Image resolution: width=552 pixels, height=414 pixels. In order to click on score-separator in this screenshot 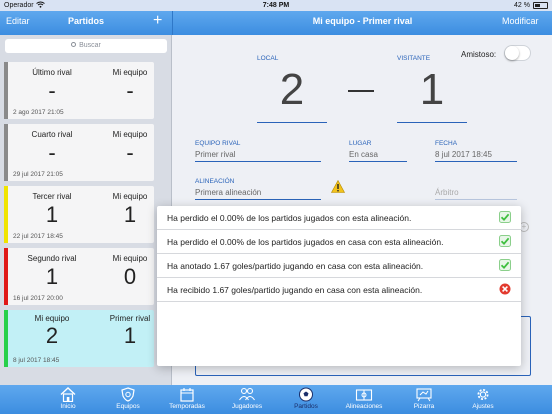, I will do `click(361, 91)`.